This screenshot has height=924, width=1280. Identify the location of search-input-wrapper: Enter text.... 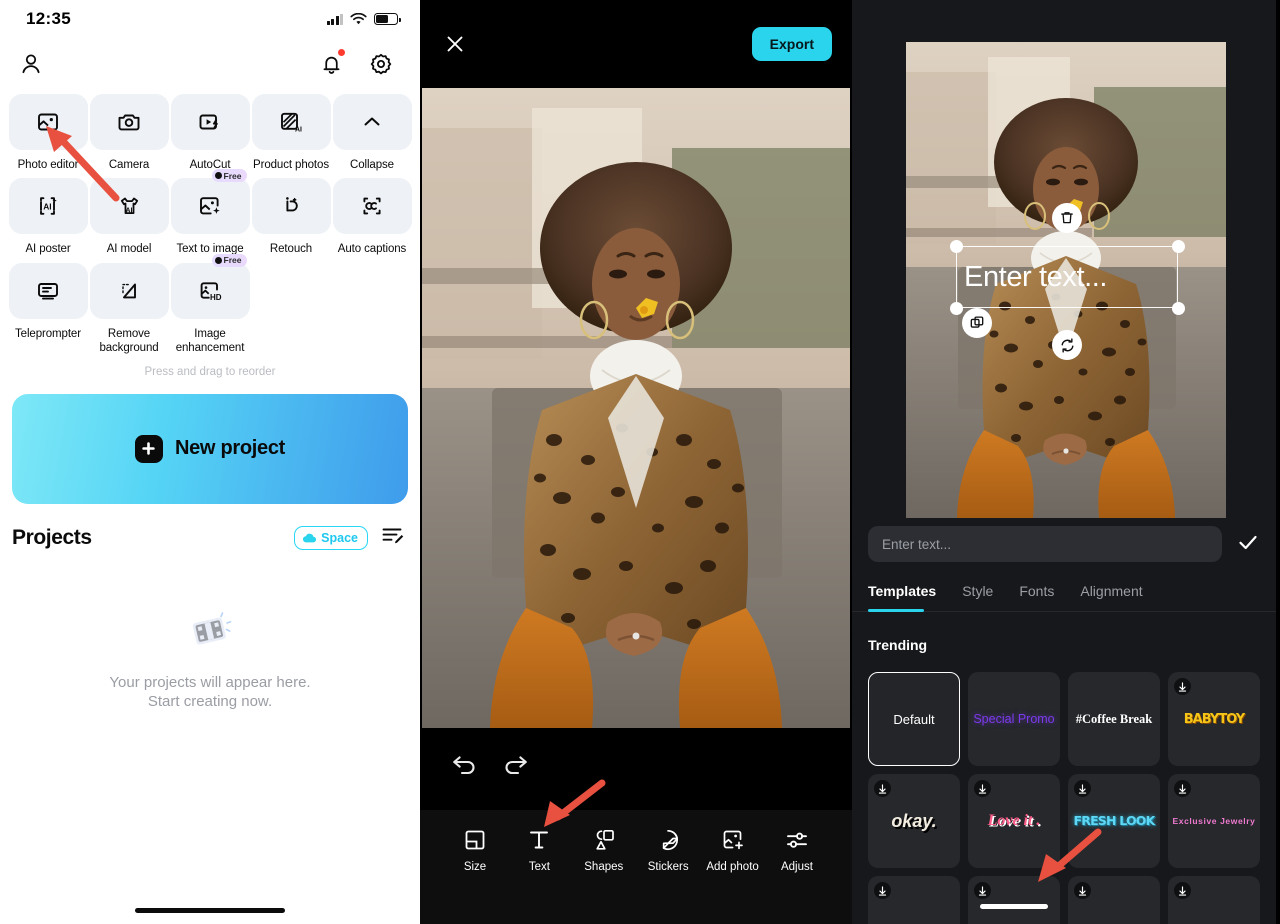
(1045, 544).